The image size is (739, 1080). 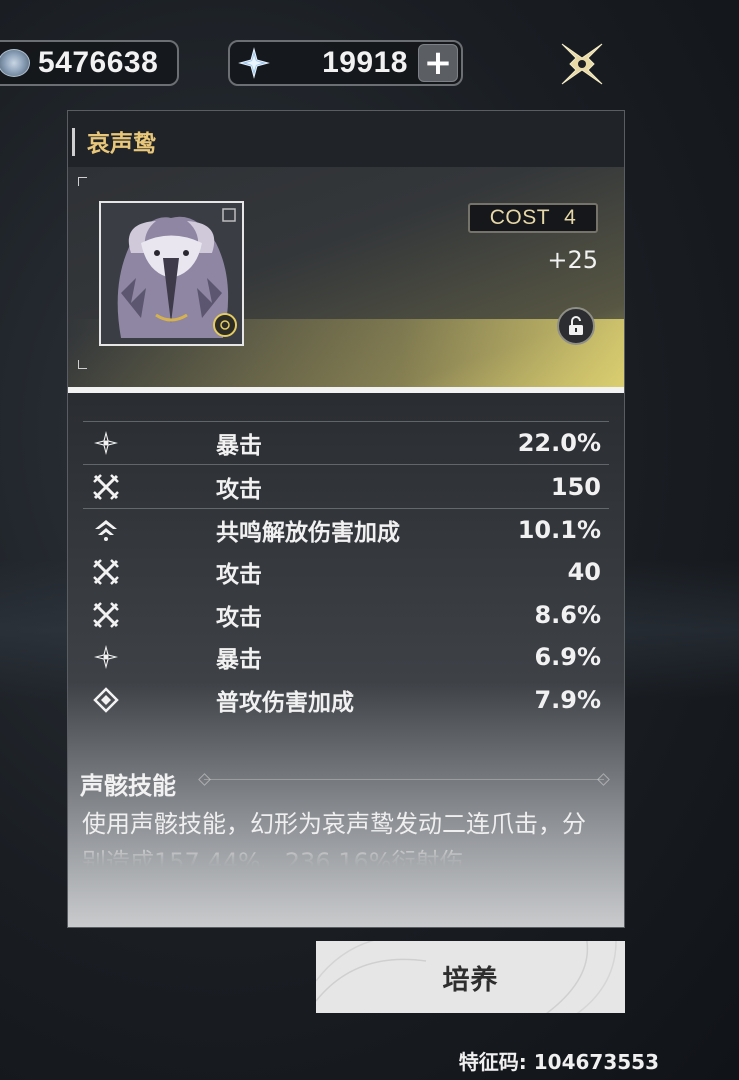 What do you see at coordinates (346, 657) in the screenshot?
I see `stat-row: 暴击 6.9%` at bounding box center [346, 657].